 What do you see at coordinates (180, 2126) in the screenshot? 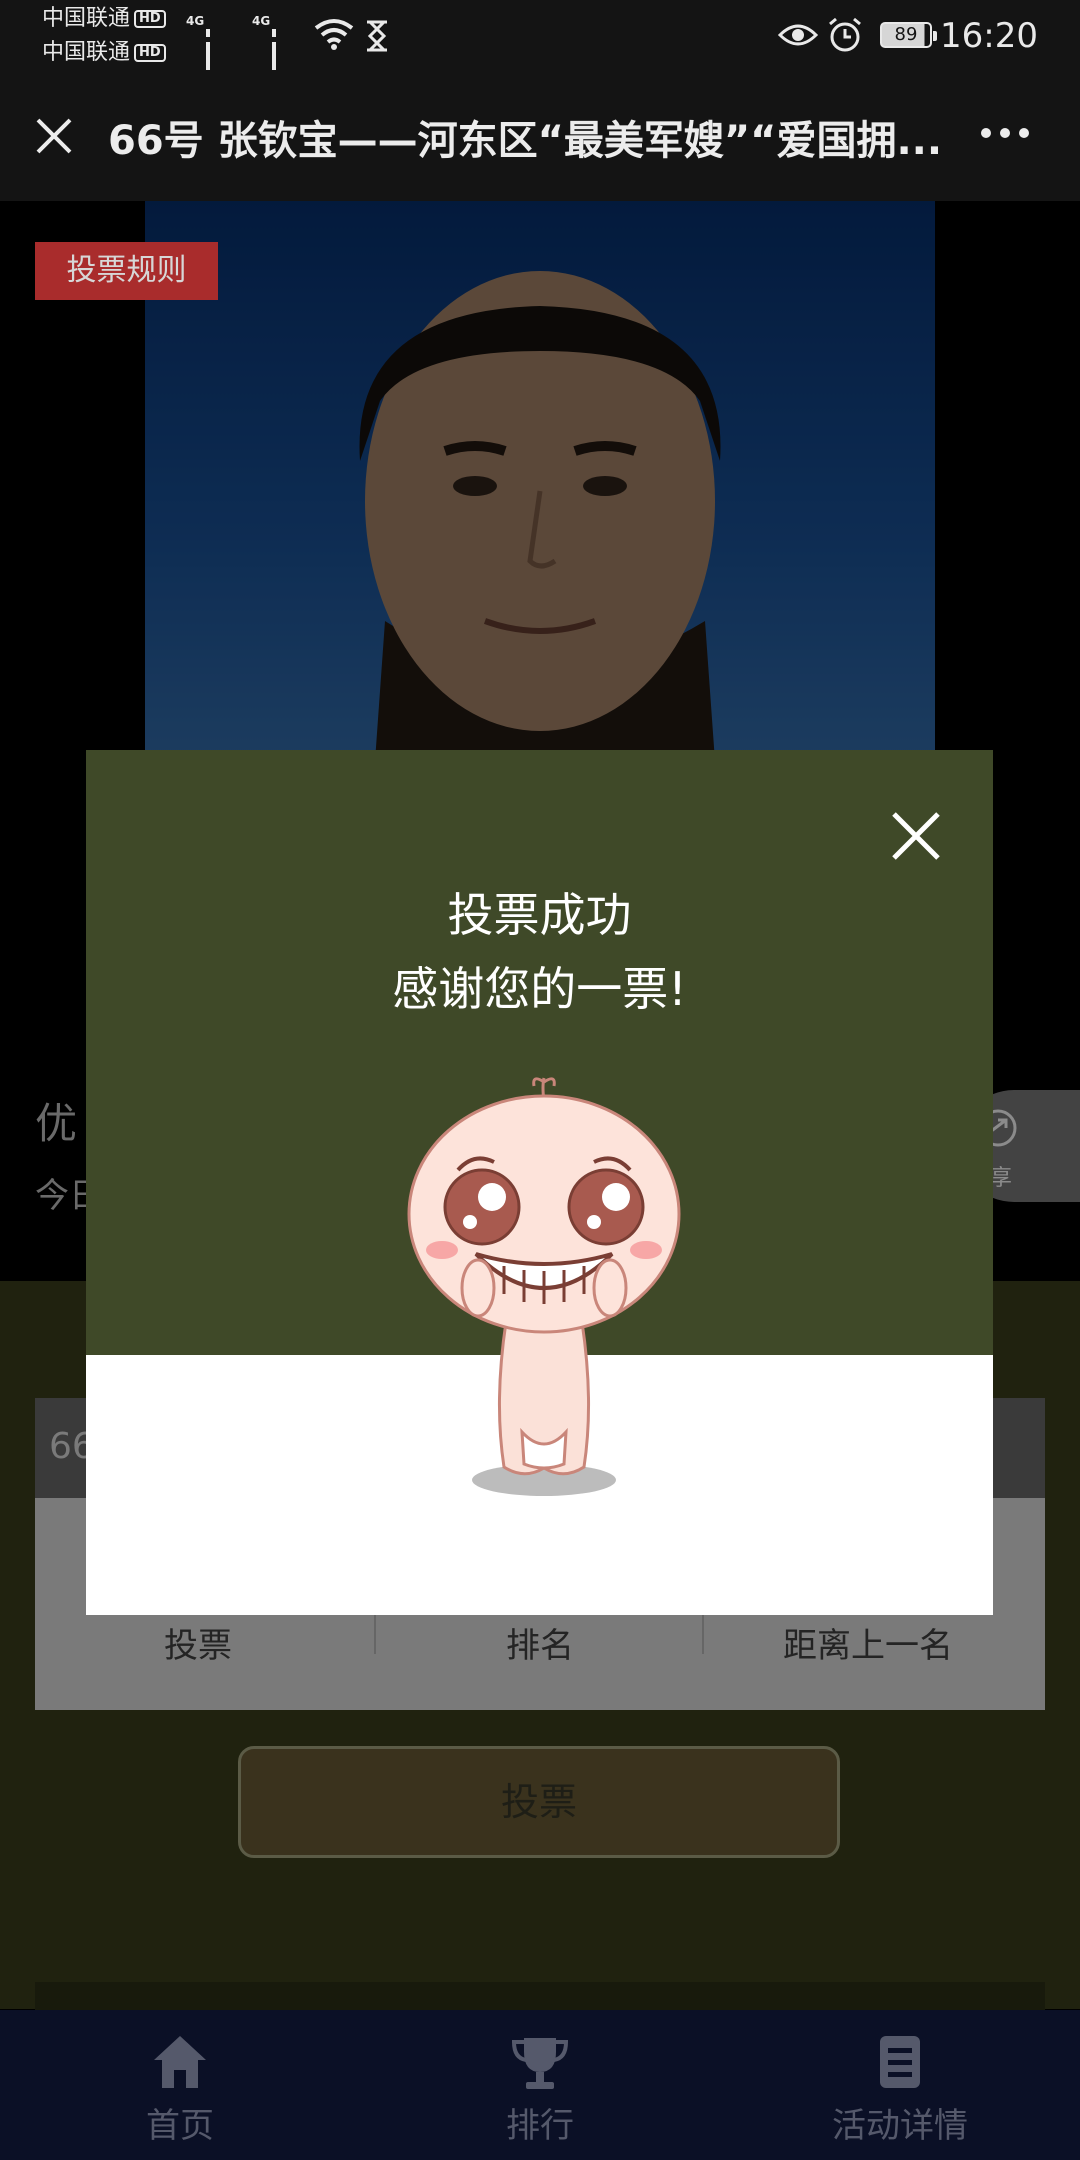
I see `nav-label-home: 首页` at bounding box center [180, 2126].